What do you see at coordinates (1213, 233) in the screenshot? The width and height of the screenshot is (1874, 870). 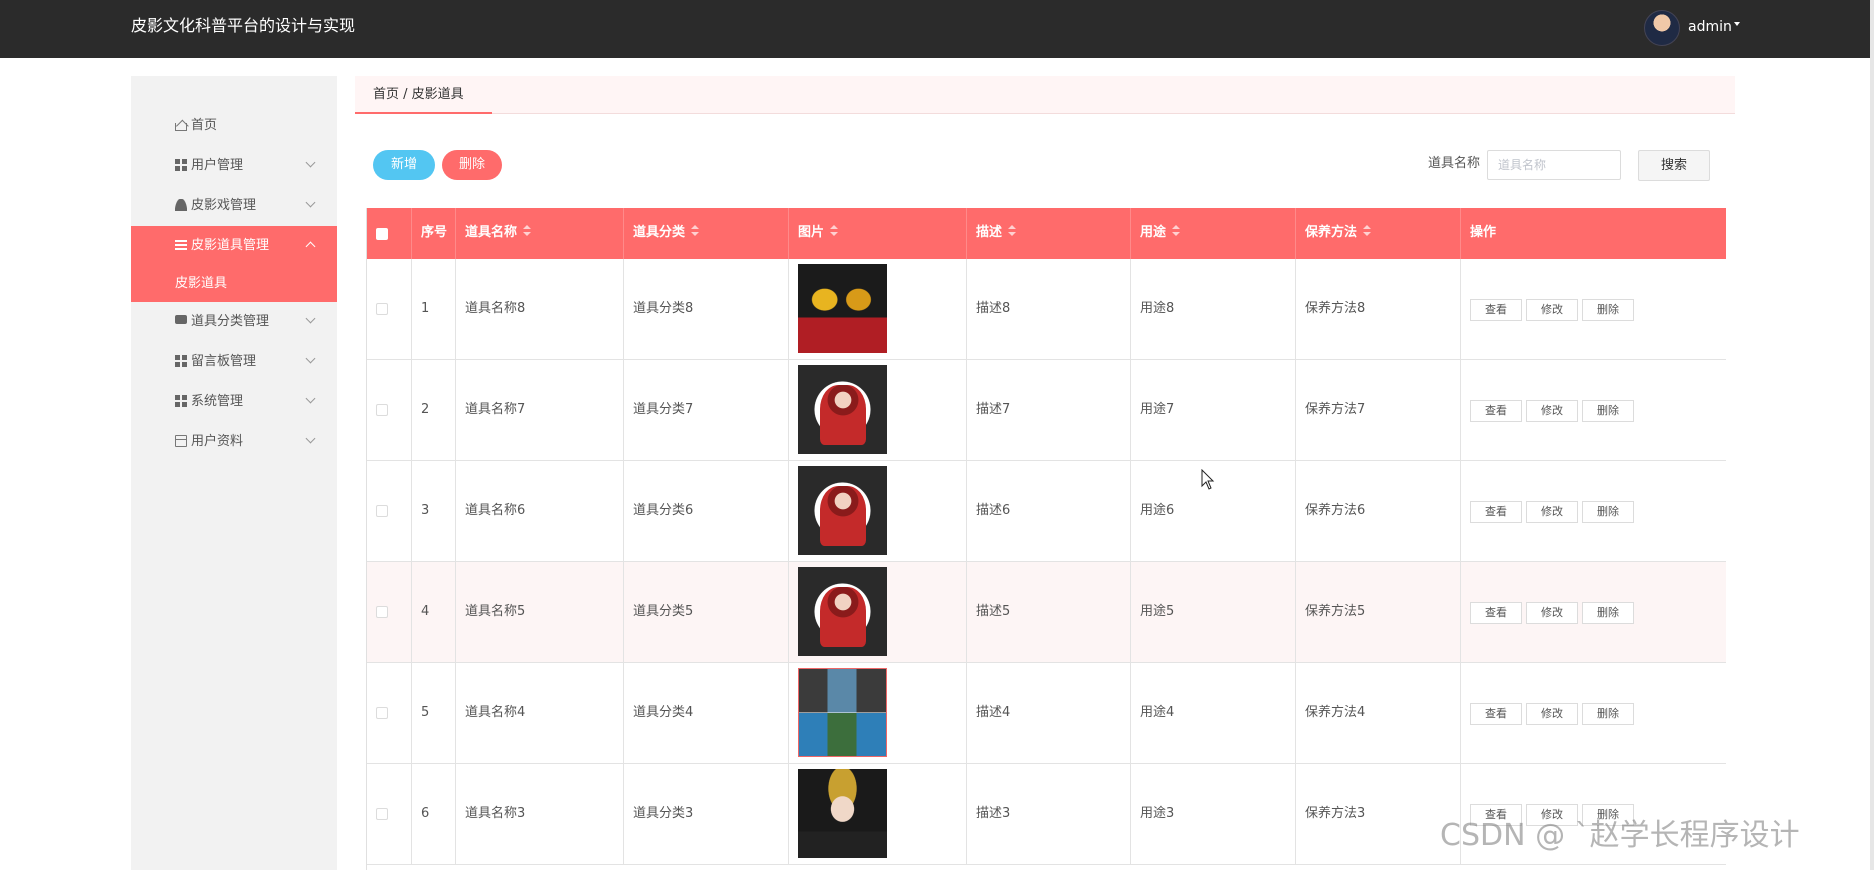 I see `column-header-use: 用途` at bounding box center [1213, 233].